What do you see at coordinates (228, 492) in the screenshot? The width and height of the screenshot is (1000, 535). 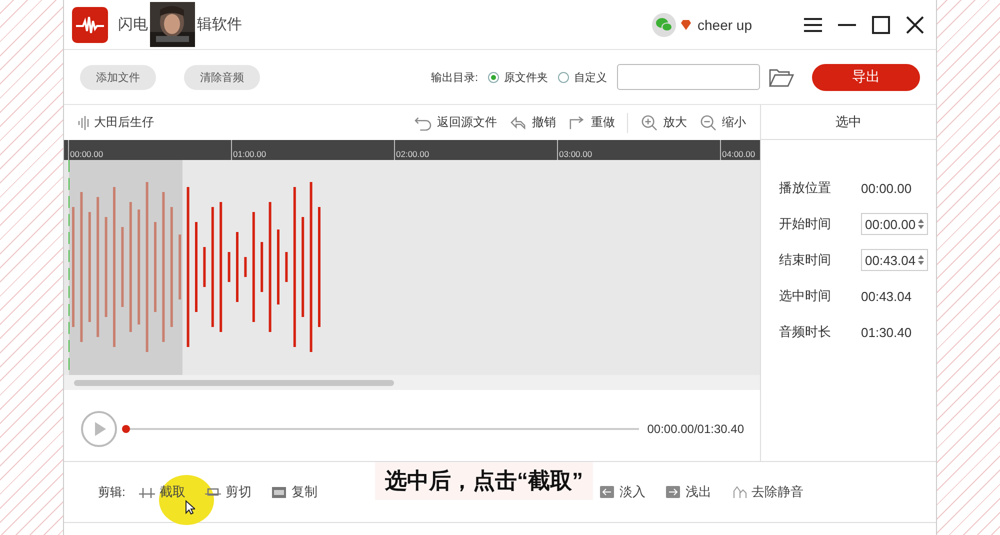 I see `edit-tool-button: 剪切` at bounding box center [228, 492].